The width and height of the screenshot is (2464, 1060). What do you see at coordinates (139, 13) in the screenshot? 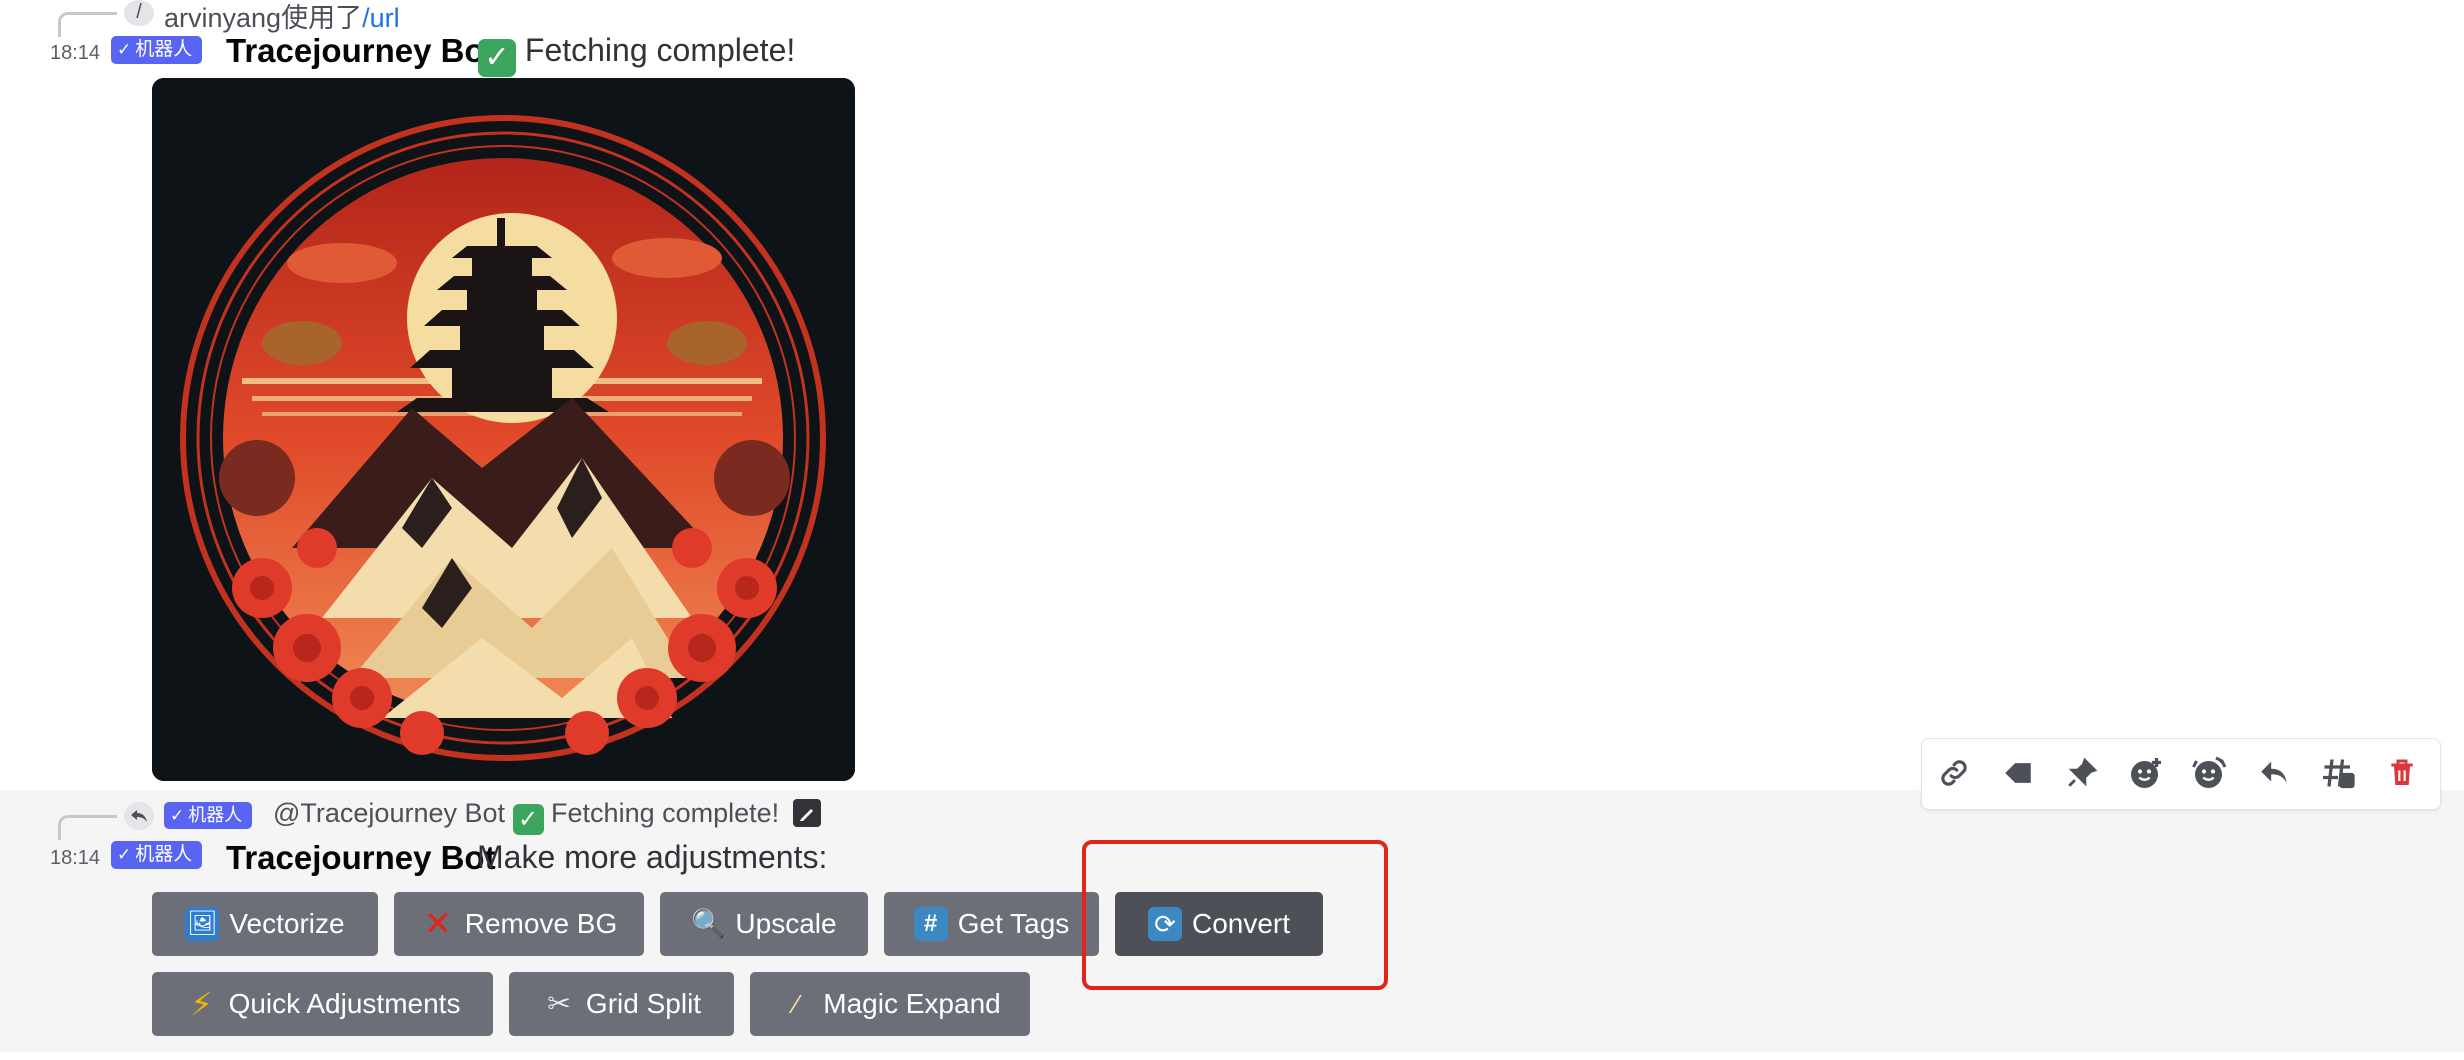
I see `slash-command-icon: /` at bounding box center [139, 13].